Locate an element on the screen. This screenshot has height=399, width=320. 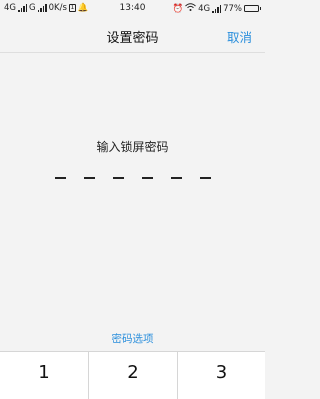
status-right: ⏰ 4G 77% is located at coordinates (216, 8).